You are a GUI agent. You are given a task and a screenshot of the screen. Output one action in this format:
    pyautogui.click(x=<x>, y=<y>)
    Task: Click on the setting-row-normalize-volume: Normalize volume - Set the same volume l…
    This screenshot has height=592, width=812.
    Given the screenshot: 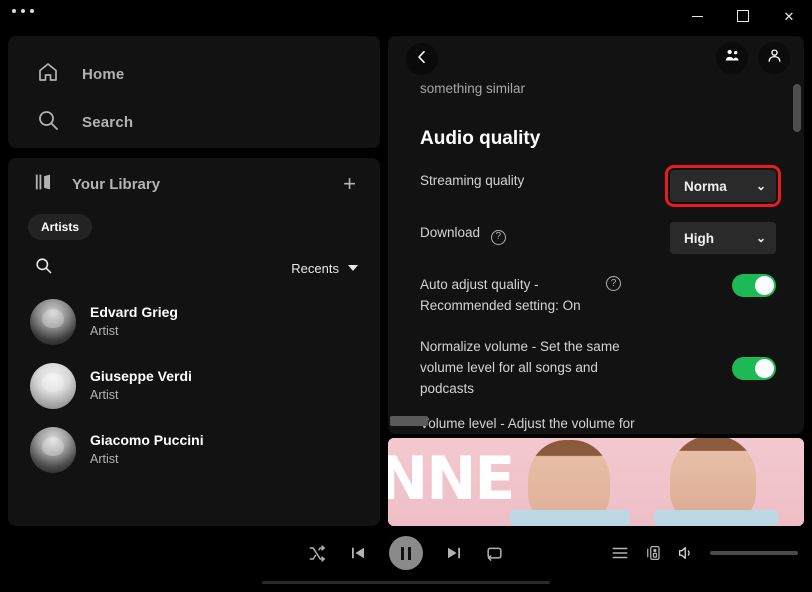 What is the action you would take?
    pyautogui.click(x=598, y=367)
    